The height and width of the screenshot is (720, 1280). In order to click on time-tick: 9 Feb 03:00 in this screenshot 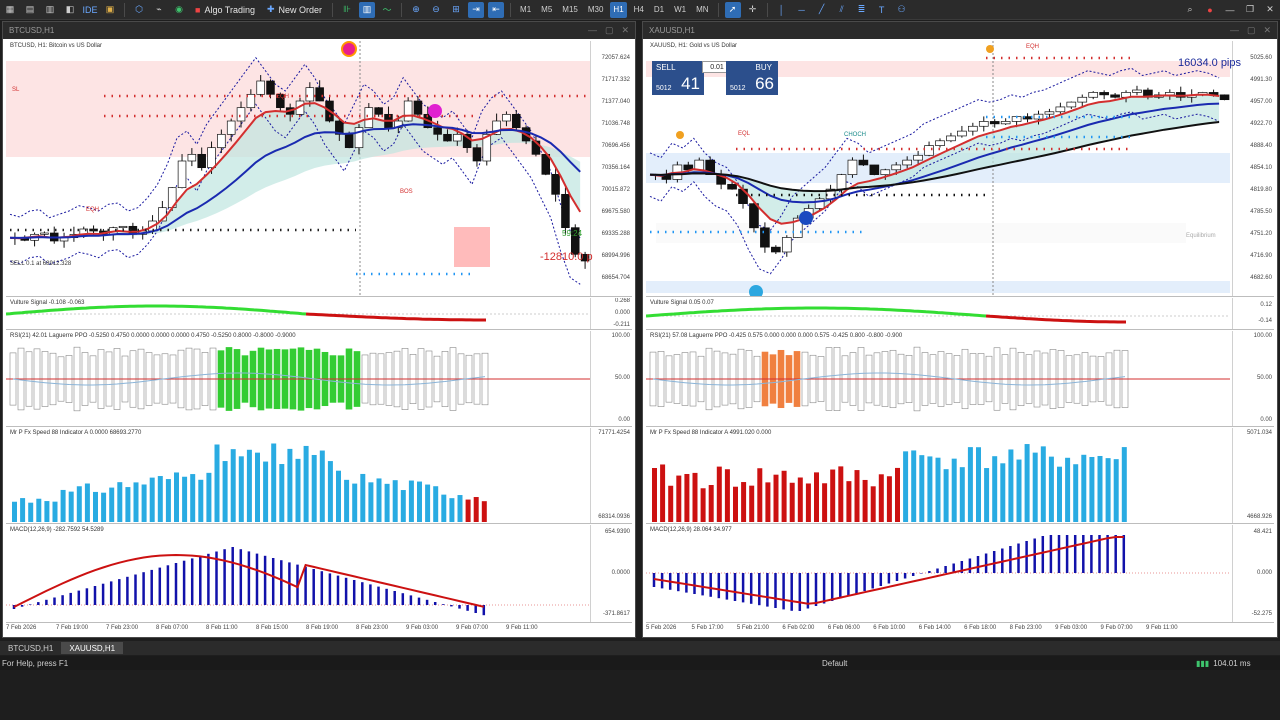, I will do `click(422, 628)`.